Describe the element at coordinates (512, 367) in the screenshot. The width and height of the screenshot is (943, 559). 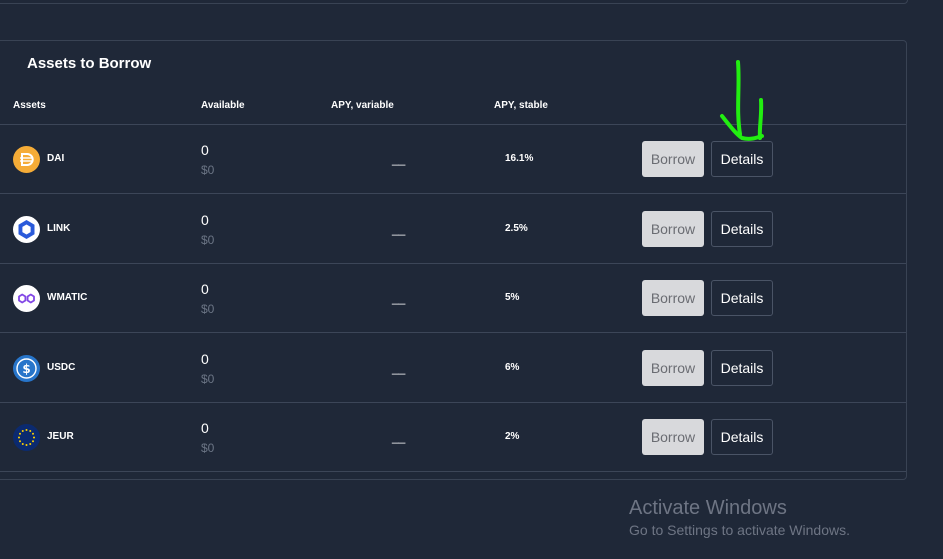
I see `apy-stable-value: 6%` at that location.